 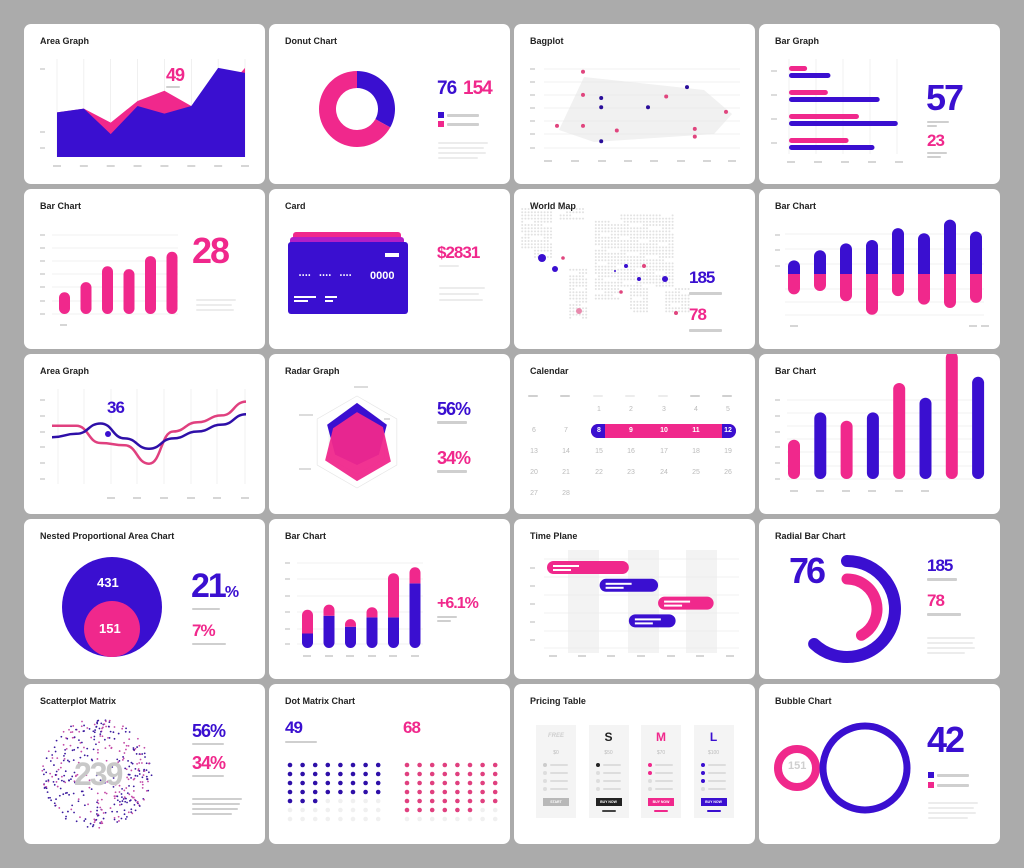 I want to click on card-bar-chart-2: Bar Chart, so click(x=879, y=269).